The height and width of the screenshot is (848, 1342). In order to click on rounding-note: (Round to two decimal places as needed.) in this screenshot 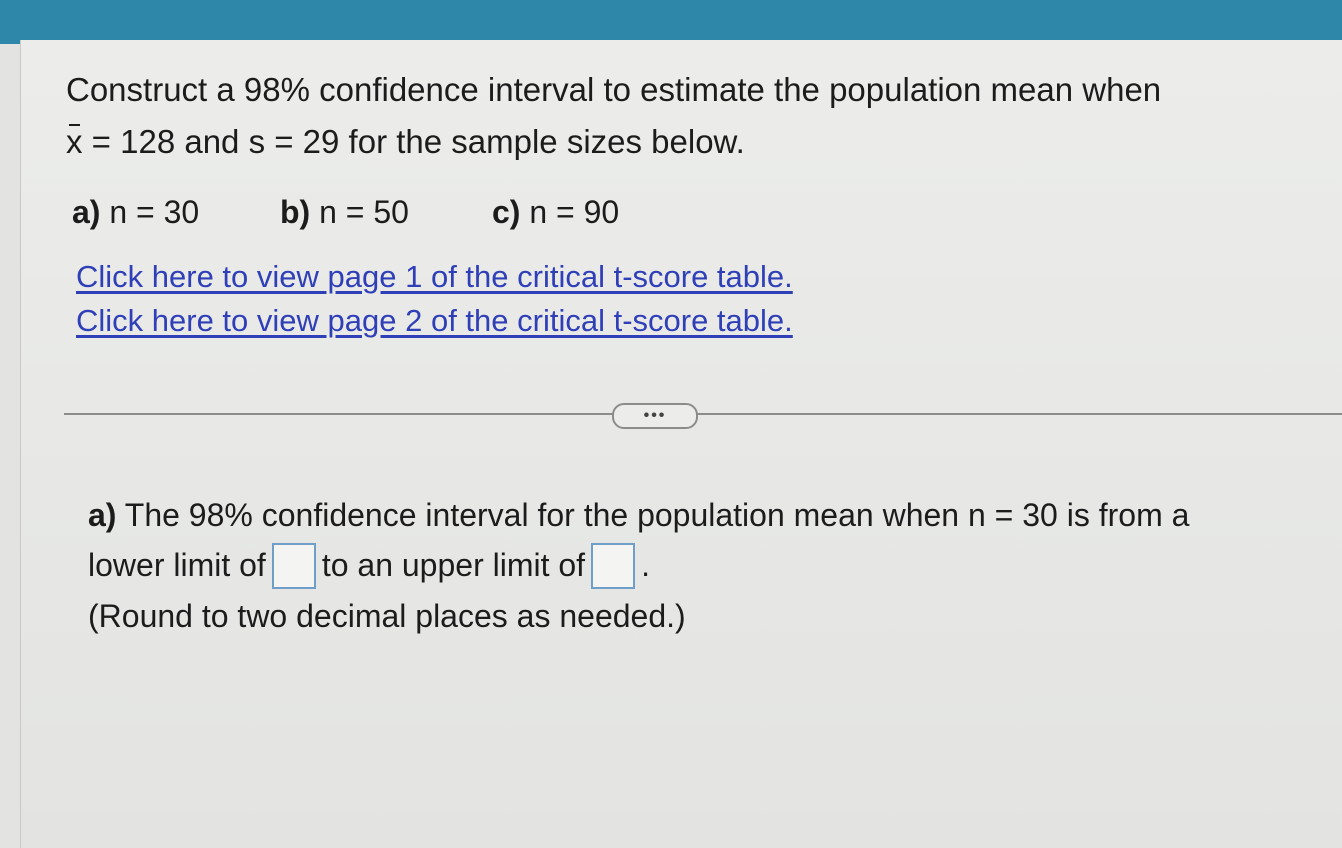, I will do `click(387, 615)`.